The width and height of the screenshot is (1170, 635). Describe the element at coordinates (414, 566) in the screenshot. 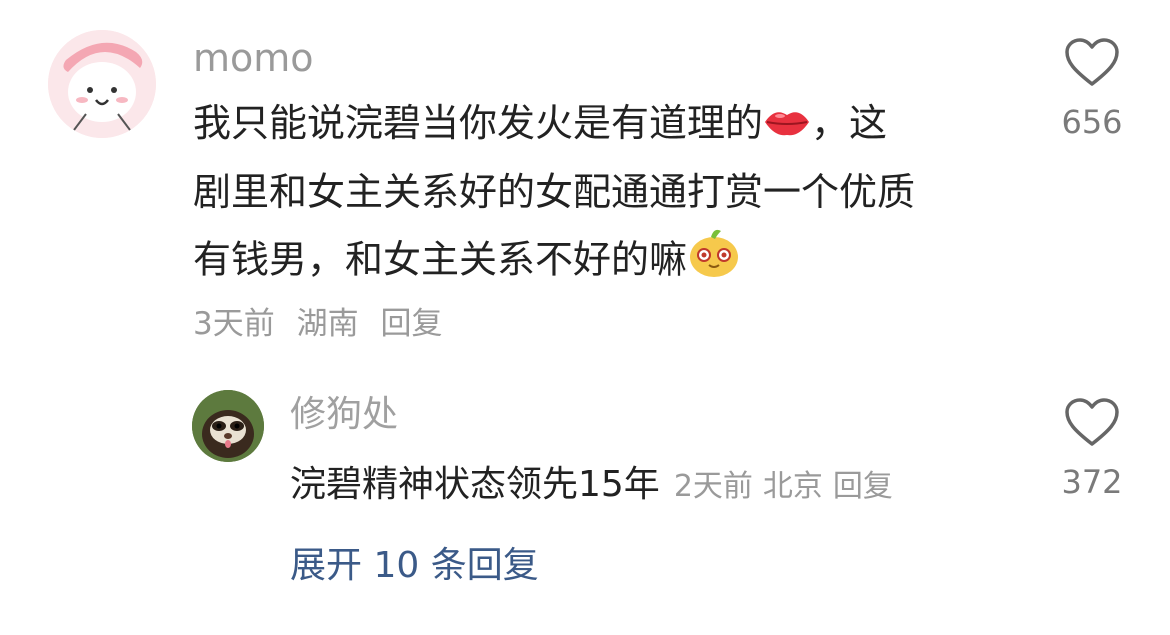

I see `expand-replies-button: 展开 10 条回复` at that location.